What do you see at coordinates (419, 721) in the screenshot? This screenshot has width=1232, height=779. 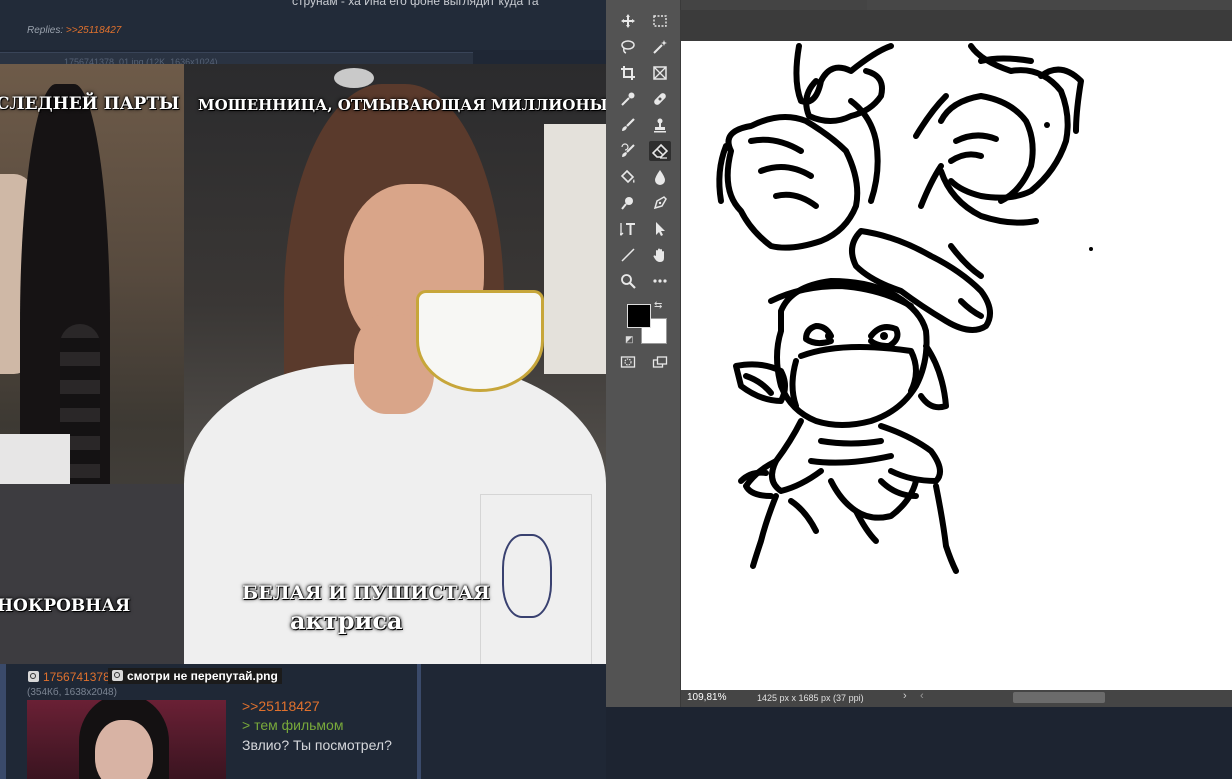 I see `post-border` at bounding box center [419, 721].